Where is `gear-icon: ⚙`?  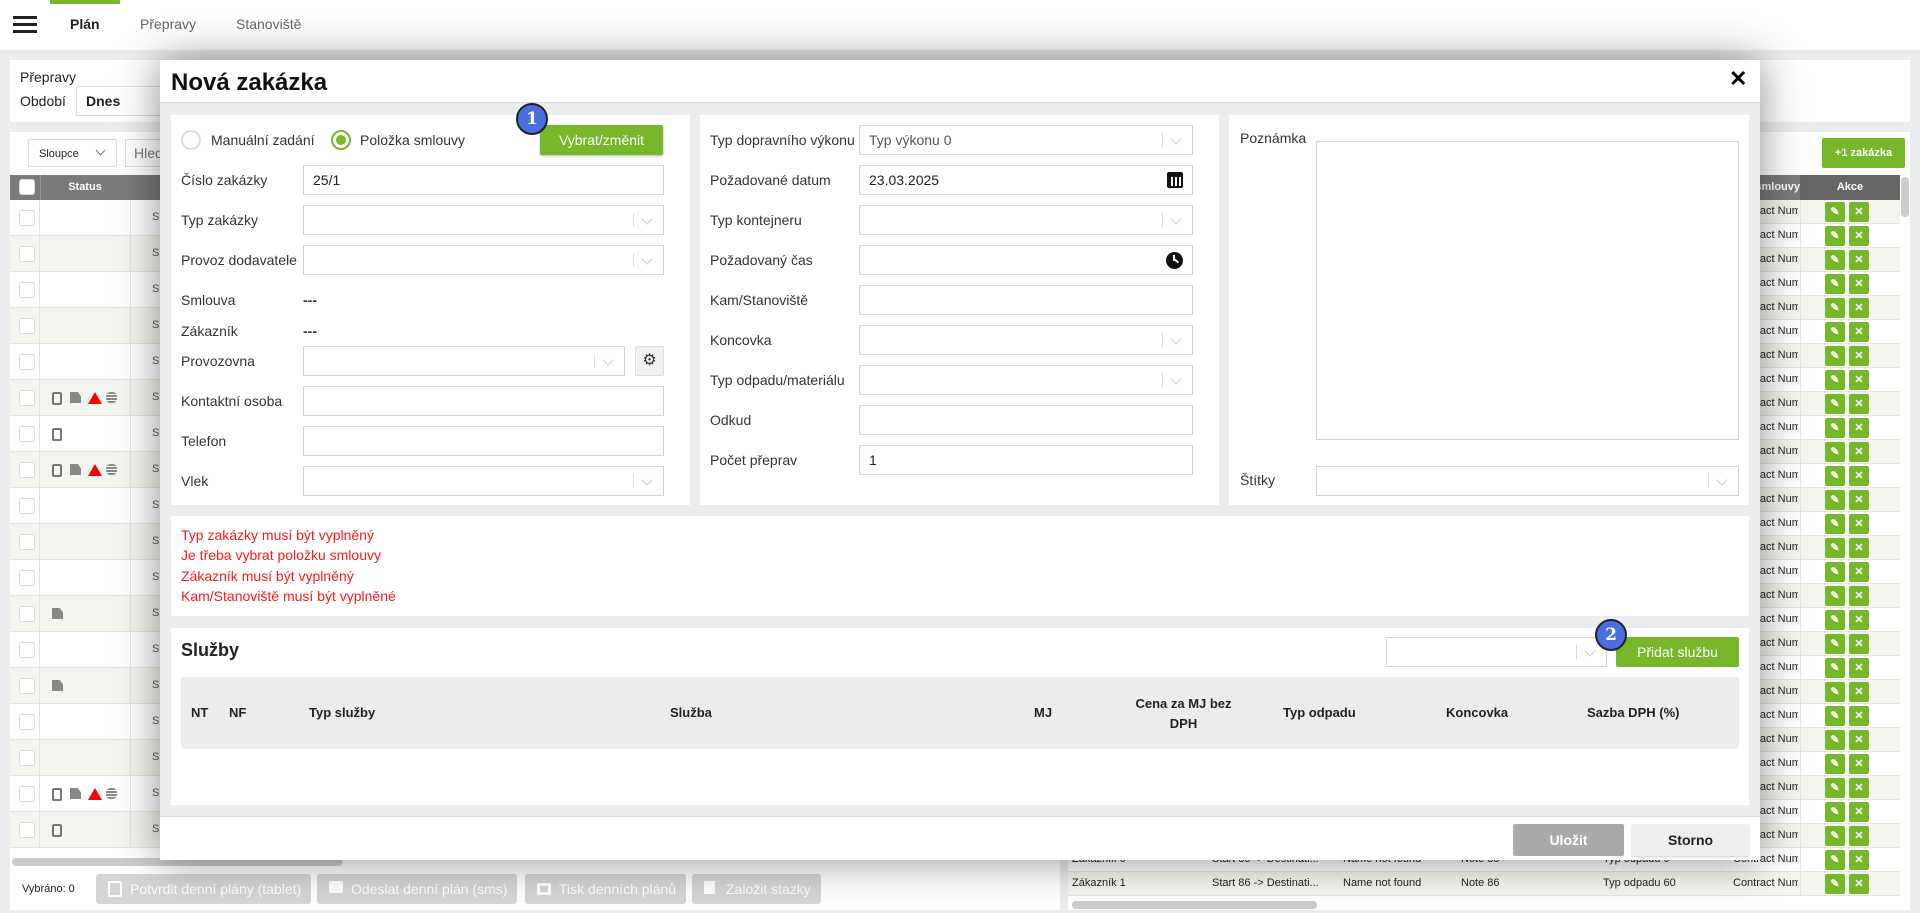 gear-icon: ⚙ is located at coordinates (649, 361).